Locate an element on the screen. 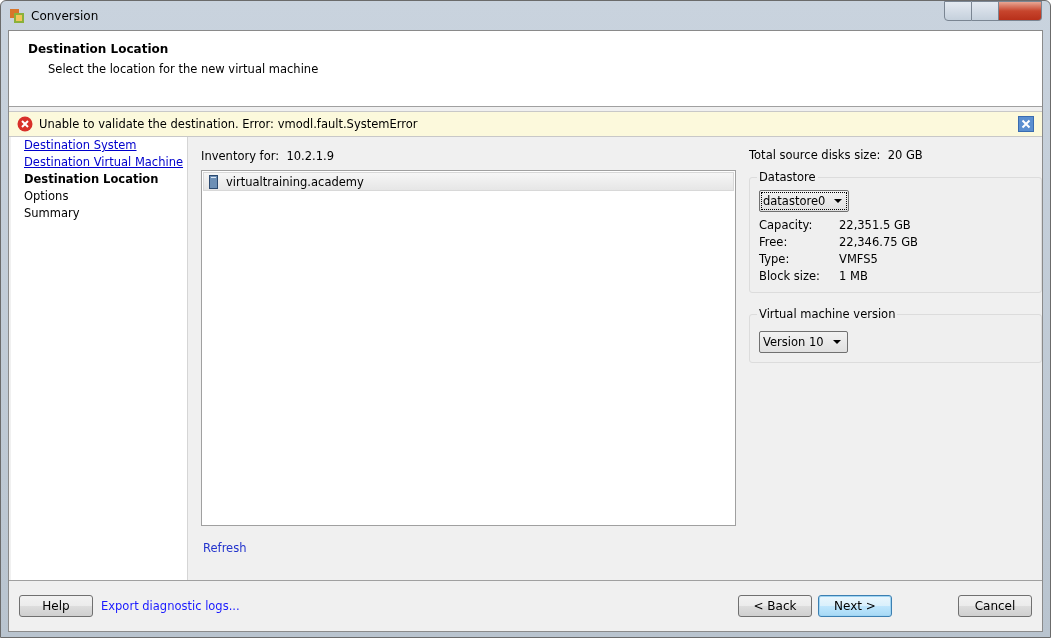 This screenshot has height=638, width=1051. step-link: Destination System is located at coordinates (104, 145).